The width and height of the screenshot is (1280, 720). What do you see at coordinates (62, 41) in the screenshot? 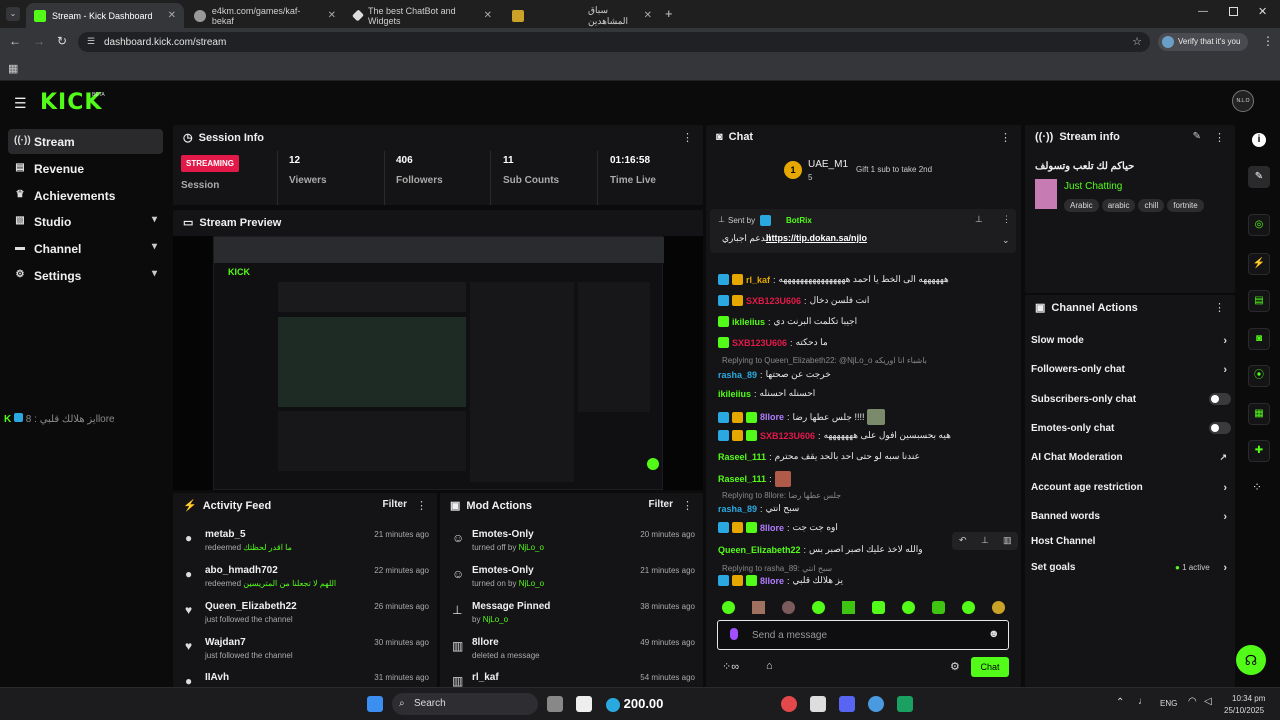
I see `reload-icon: ↻` at bounding box center [62, 41].